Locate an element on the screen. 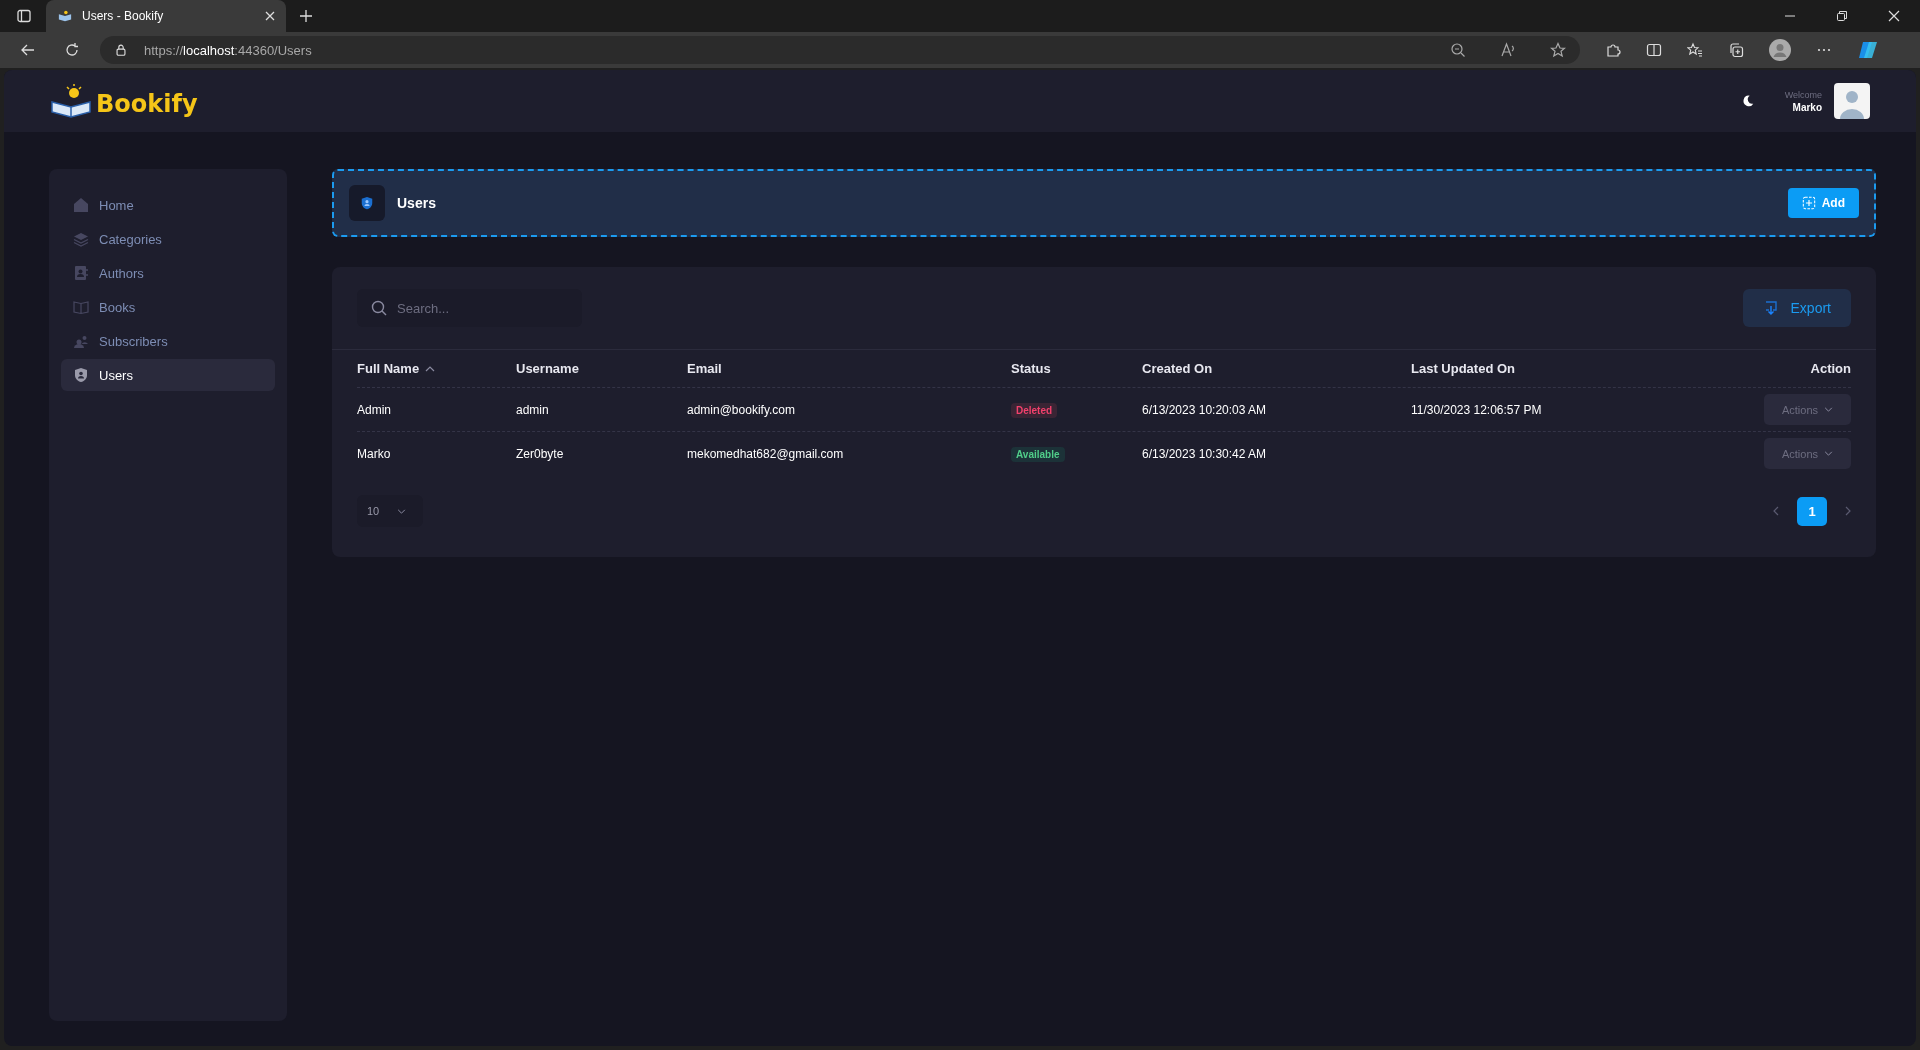 This screenshot has width=1920, height=1050. column-header: Username is located at coordinates (601, 368).